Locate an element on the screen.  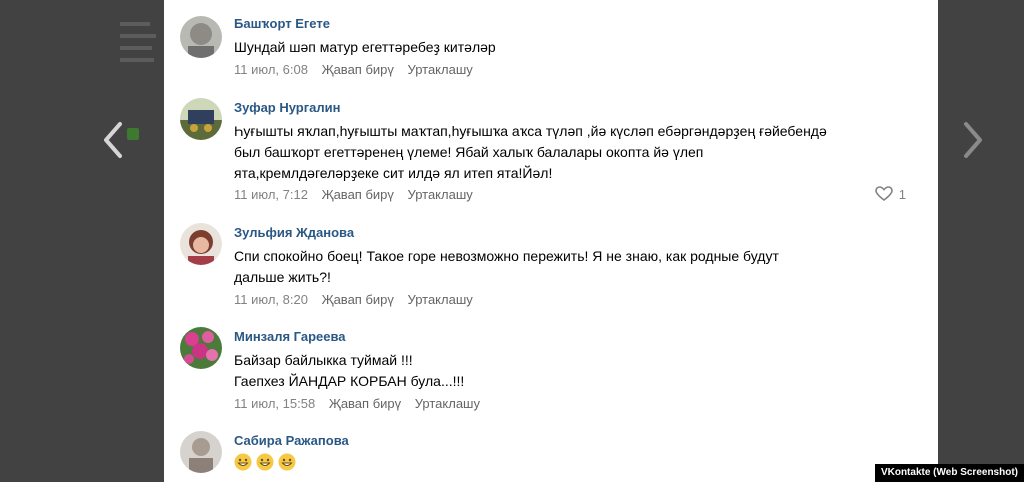
comment-meta: 11 июл, 6:08 Җавап бирү Уртаклашу is located at coordinates (358, 69).